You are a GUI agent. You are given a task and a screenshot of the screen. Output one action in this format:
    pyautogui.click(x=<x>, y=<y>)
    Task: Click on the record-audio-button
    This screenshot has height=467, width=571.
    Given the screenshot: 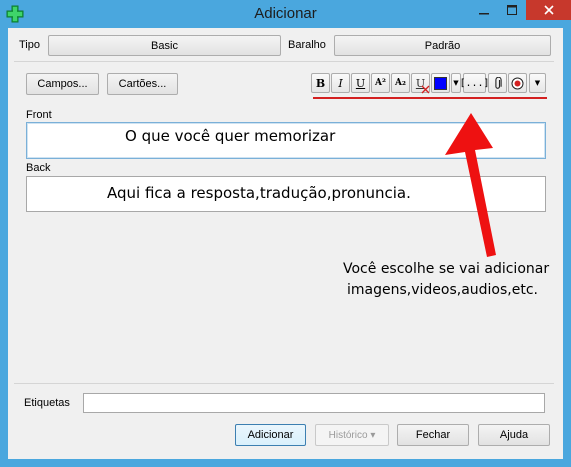 What is the action you would take?
    pyautogui.click(x=517, y=83)
    